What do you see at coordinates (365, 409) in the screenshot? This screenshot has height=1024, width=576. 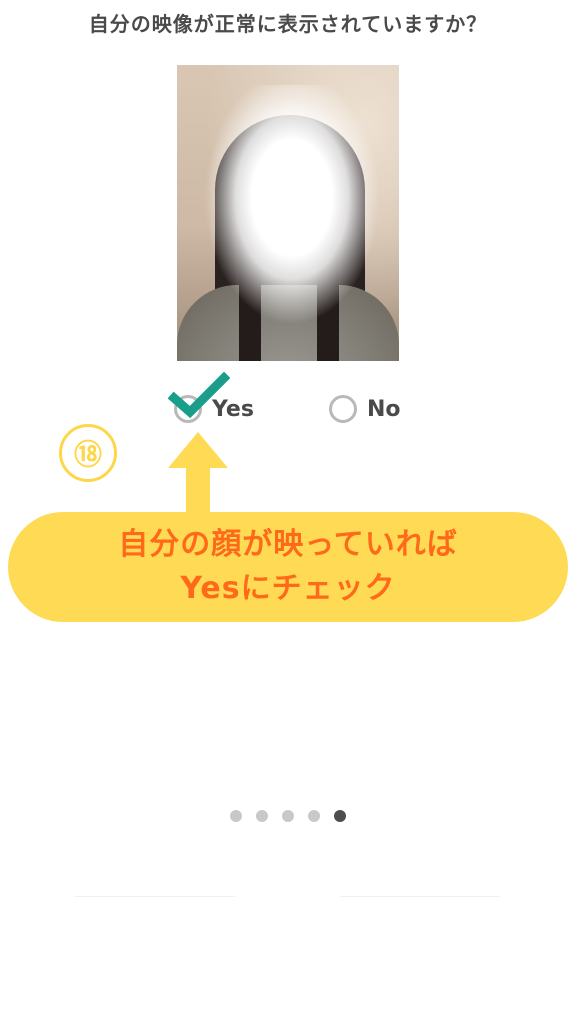 I see `no-radio-option: No` at bounding box center [365, 409].